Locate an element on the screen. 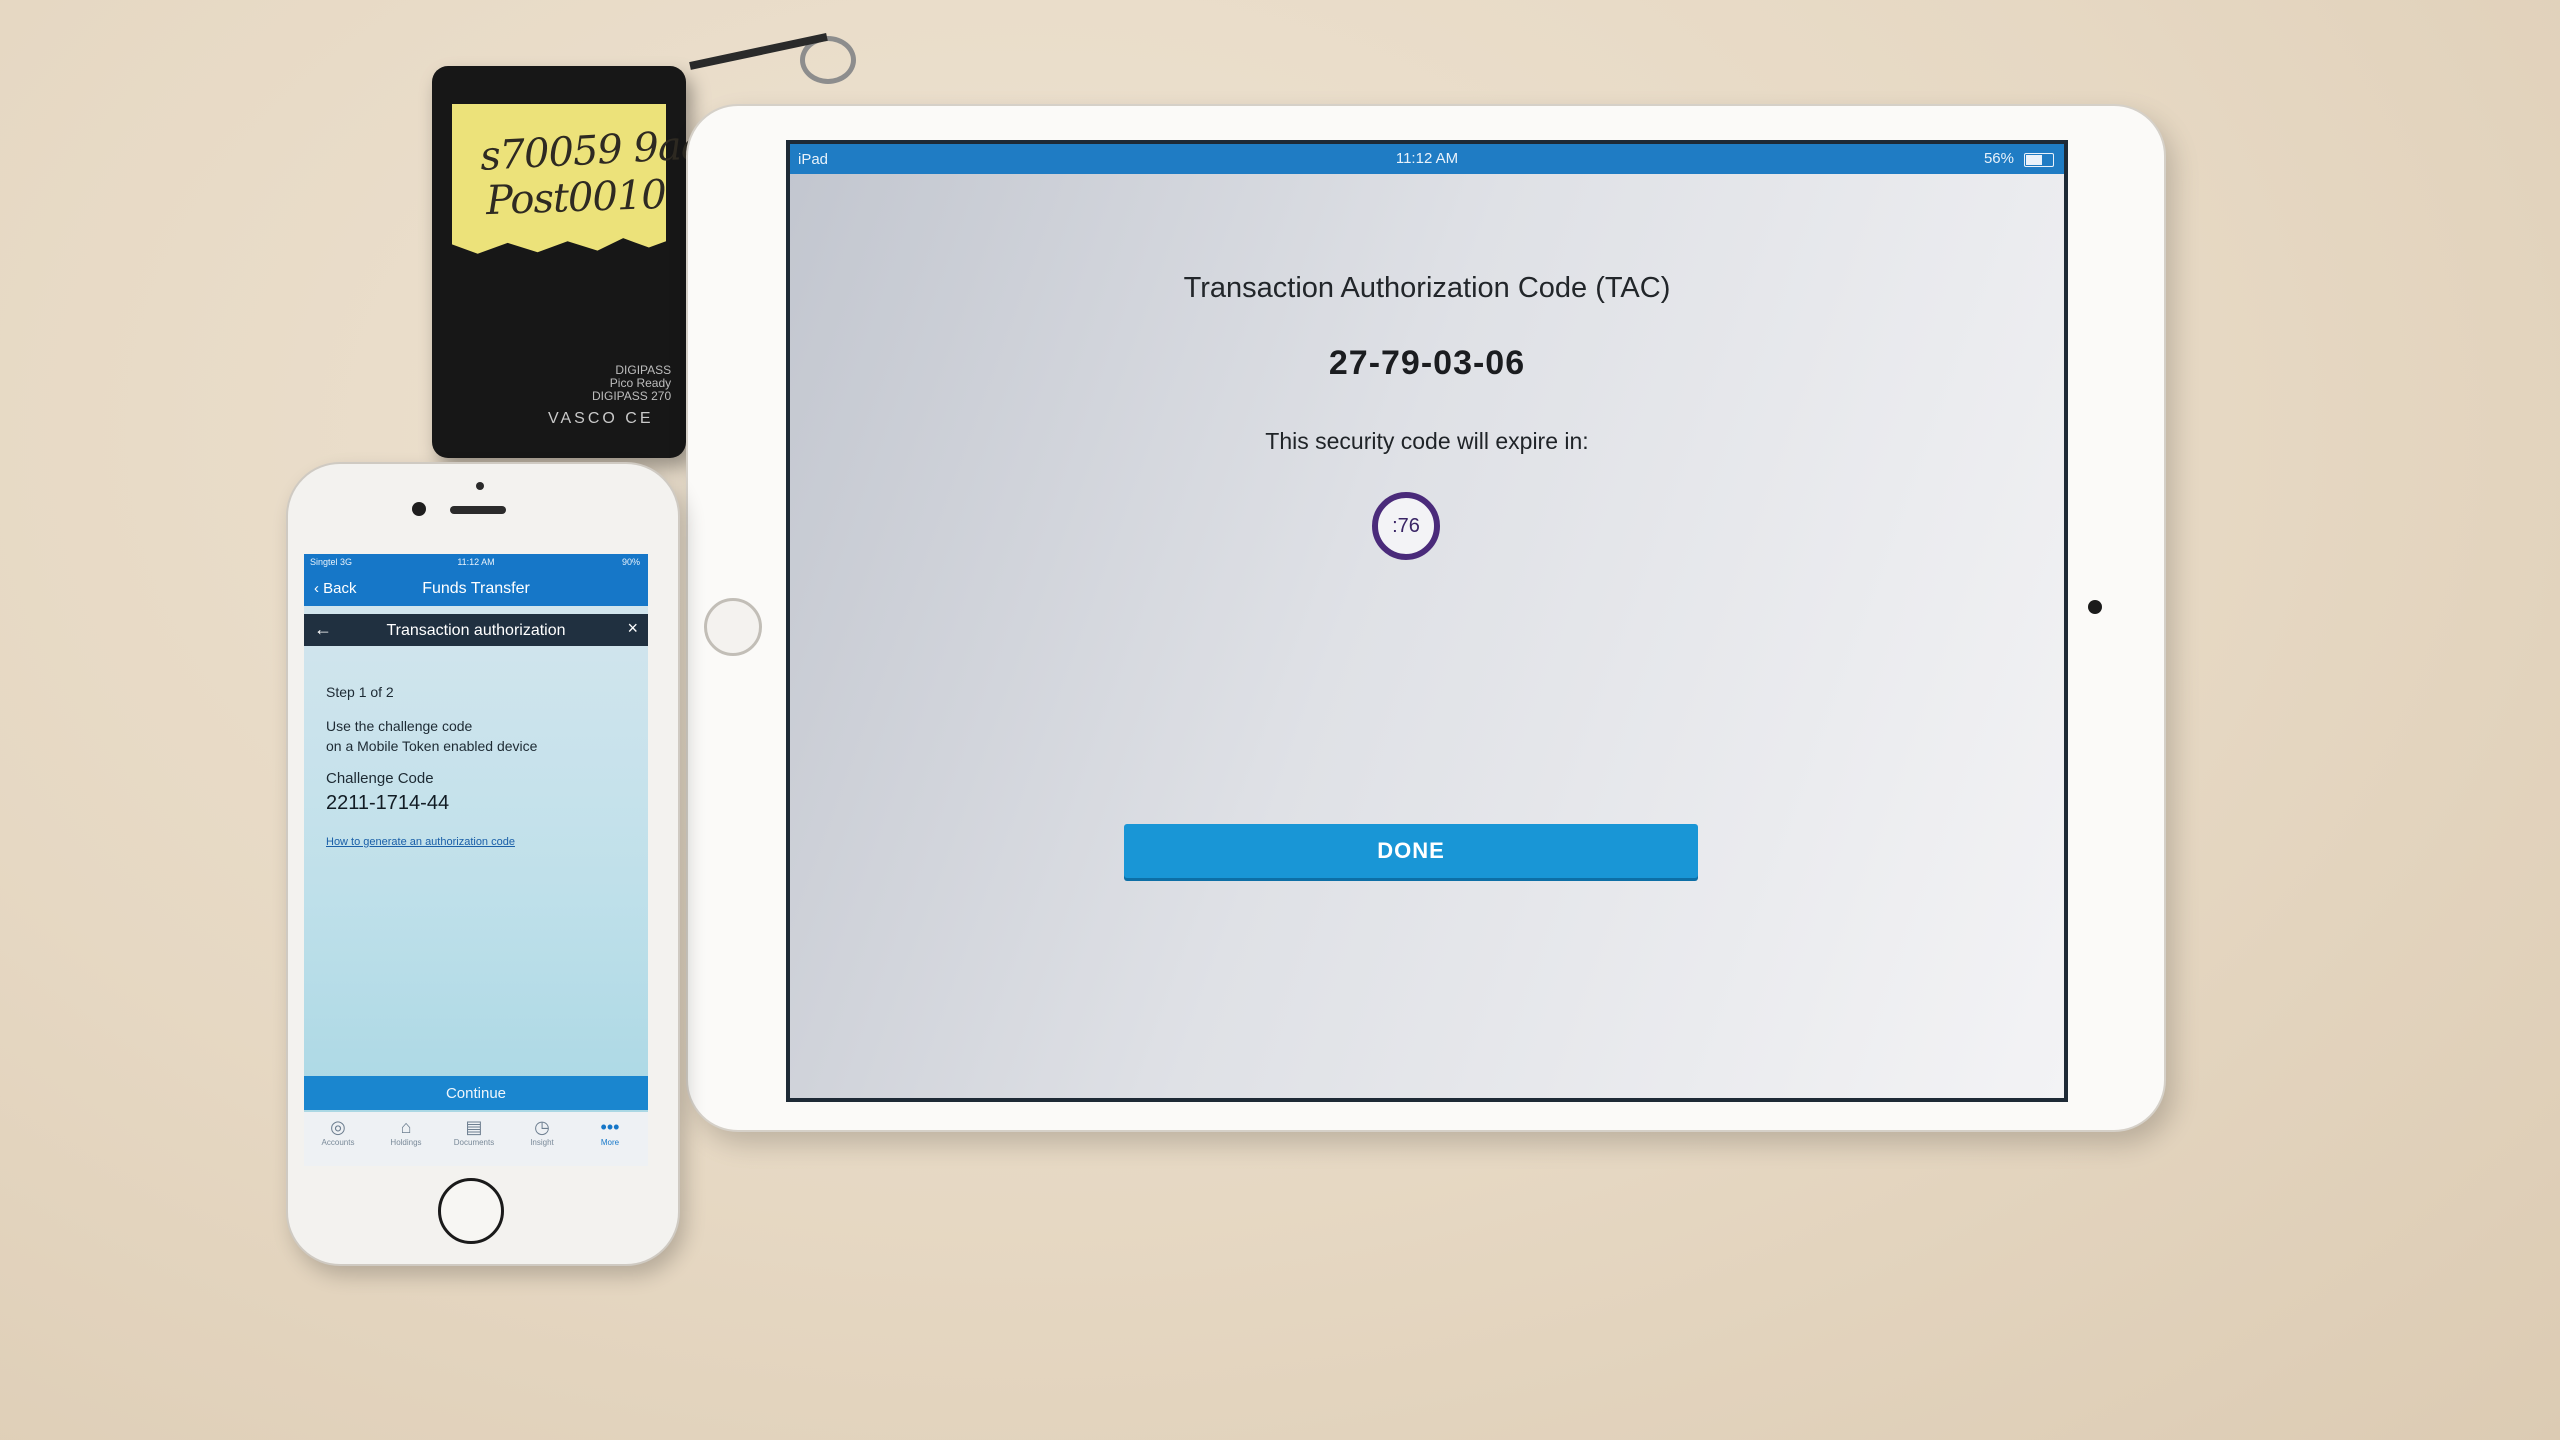  iphone-status-bar: Singtel 3G 11:12 AM 90% is located at coordinates (476, 562).